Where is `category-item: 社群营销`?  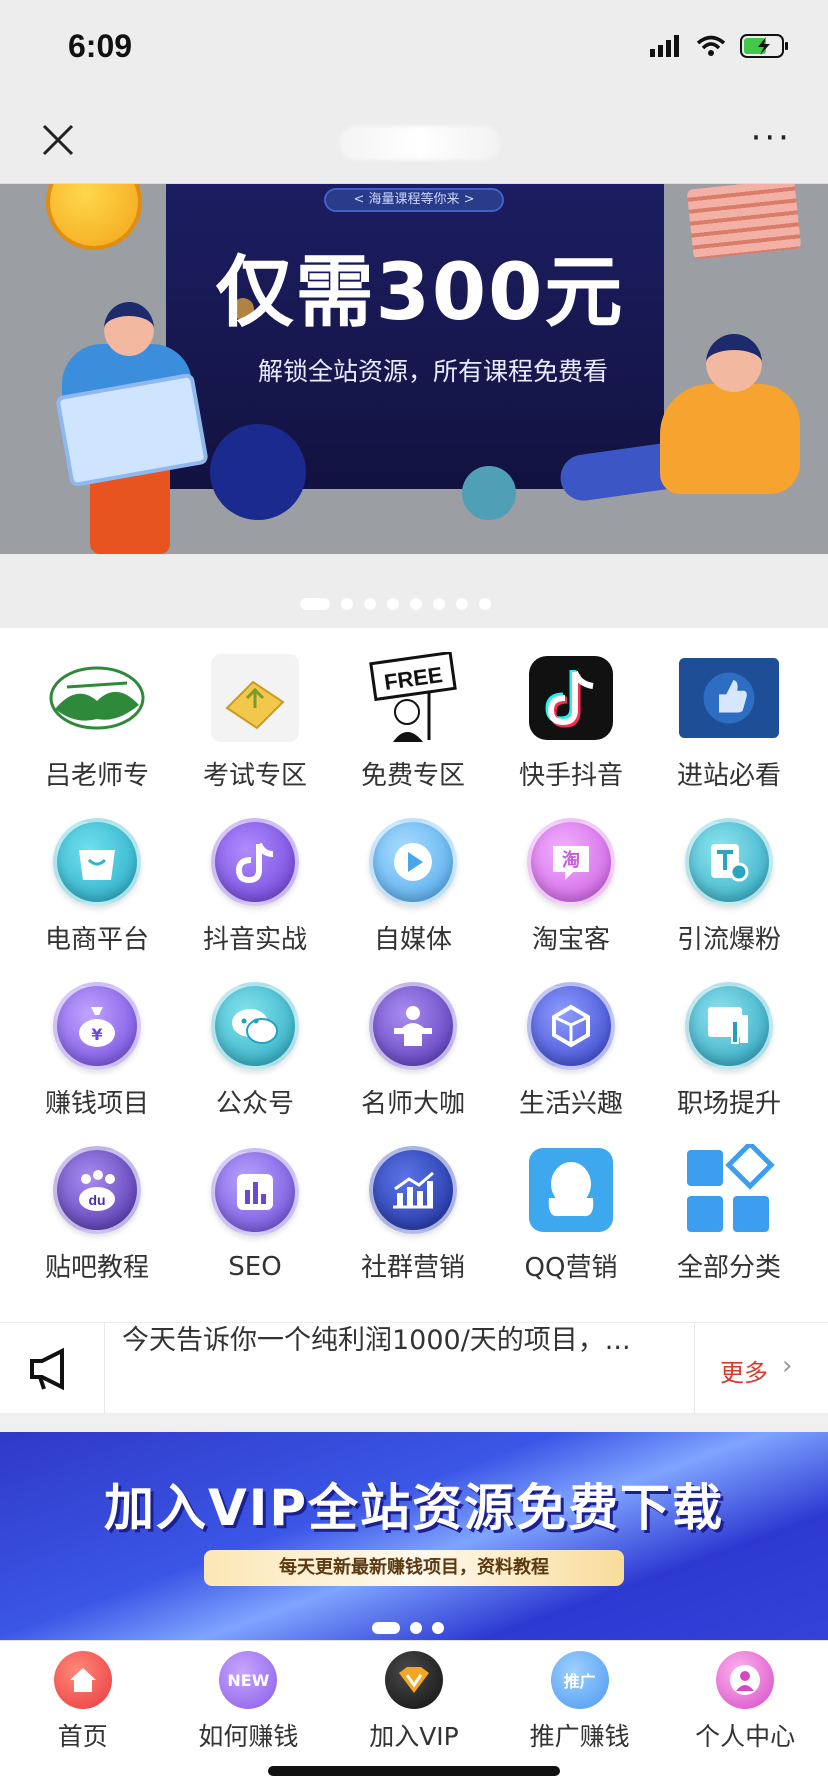
category-item: 社群营销 is located at coordinates (413, 1213).